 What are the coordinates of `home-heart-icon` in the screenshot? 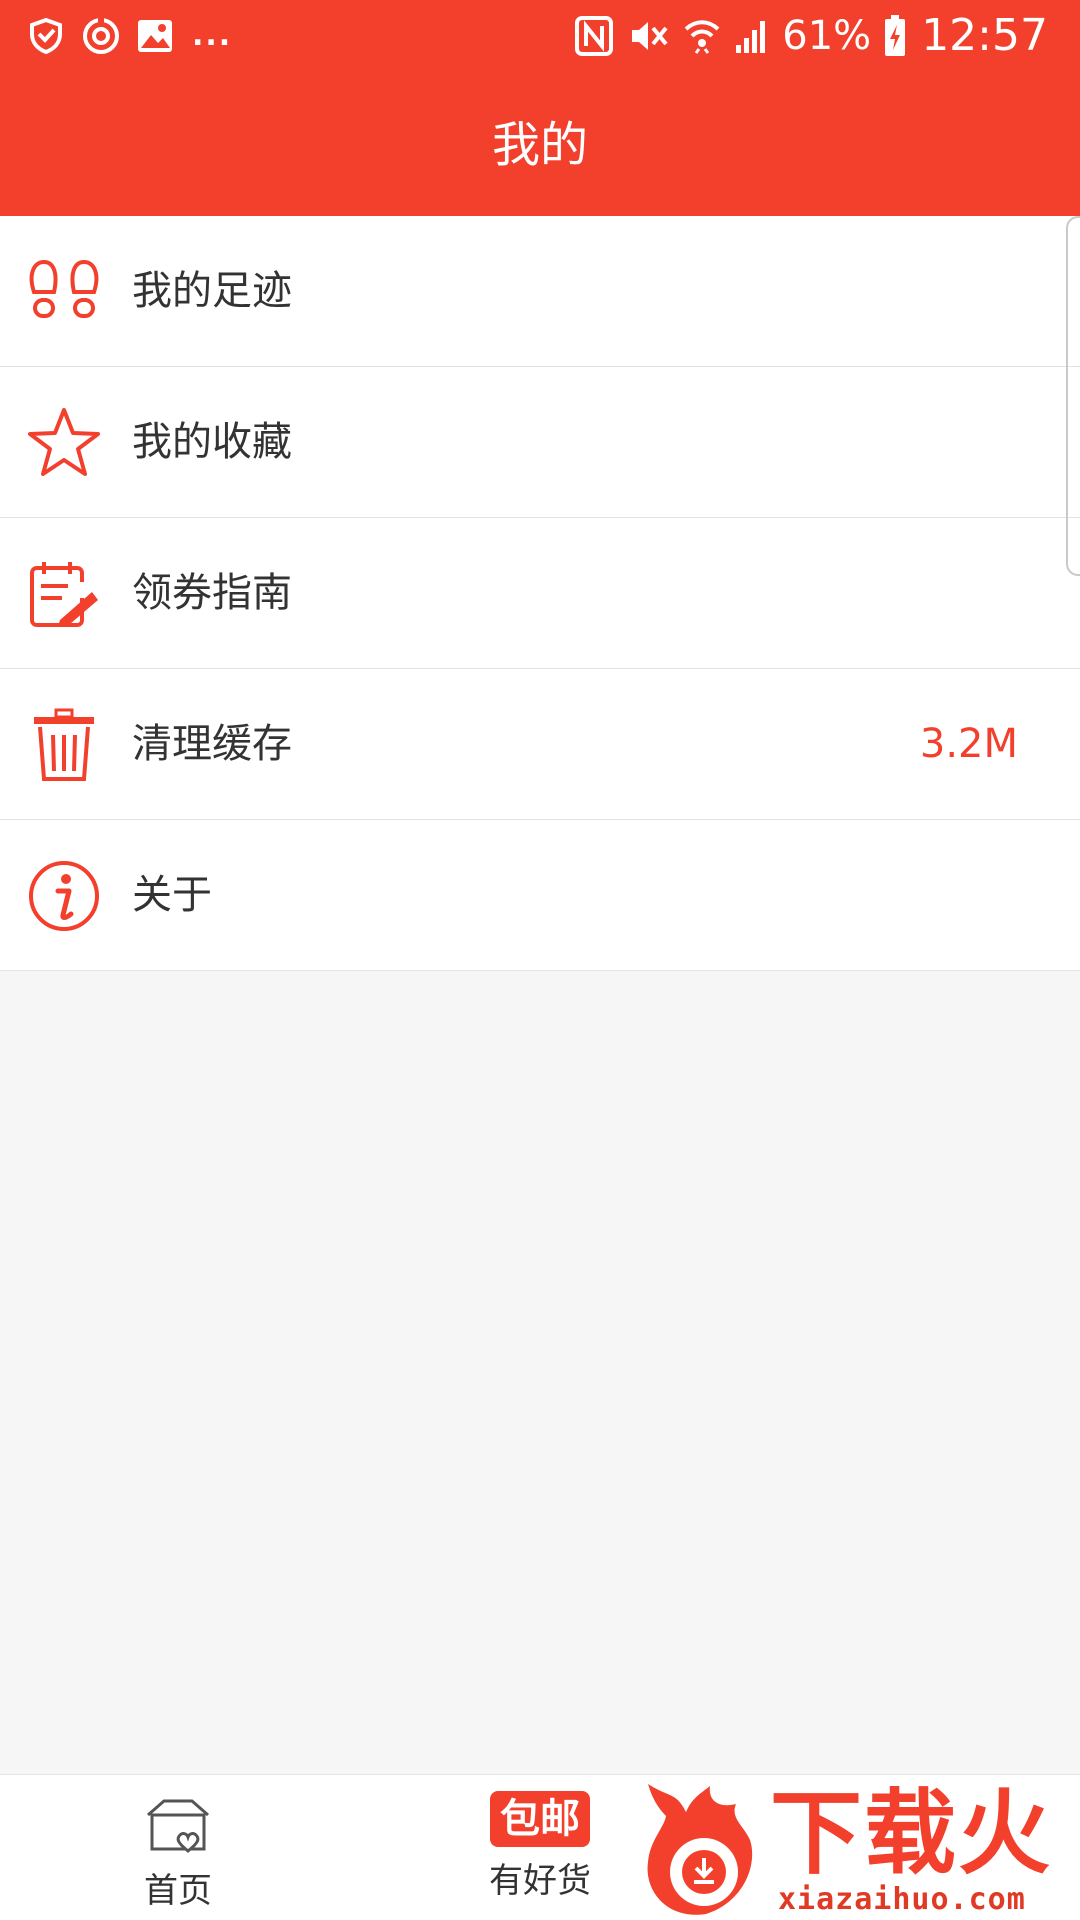 It's located at (178, 1826).